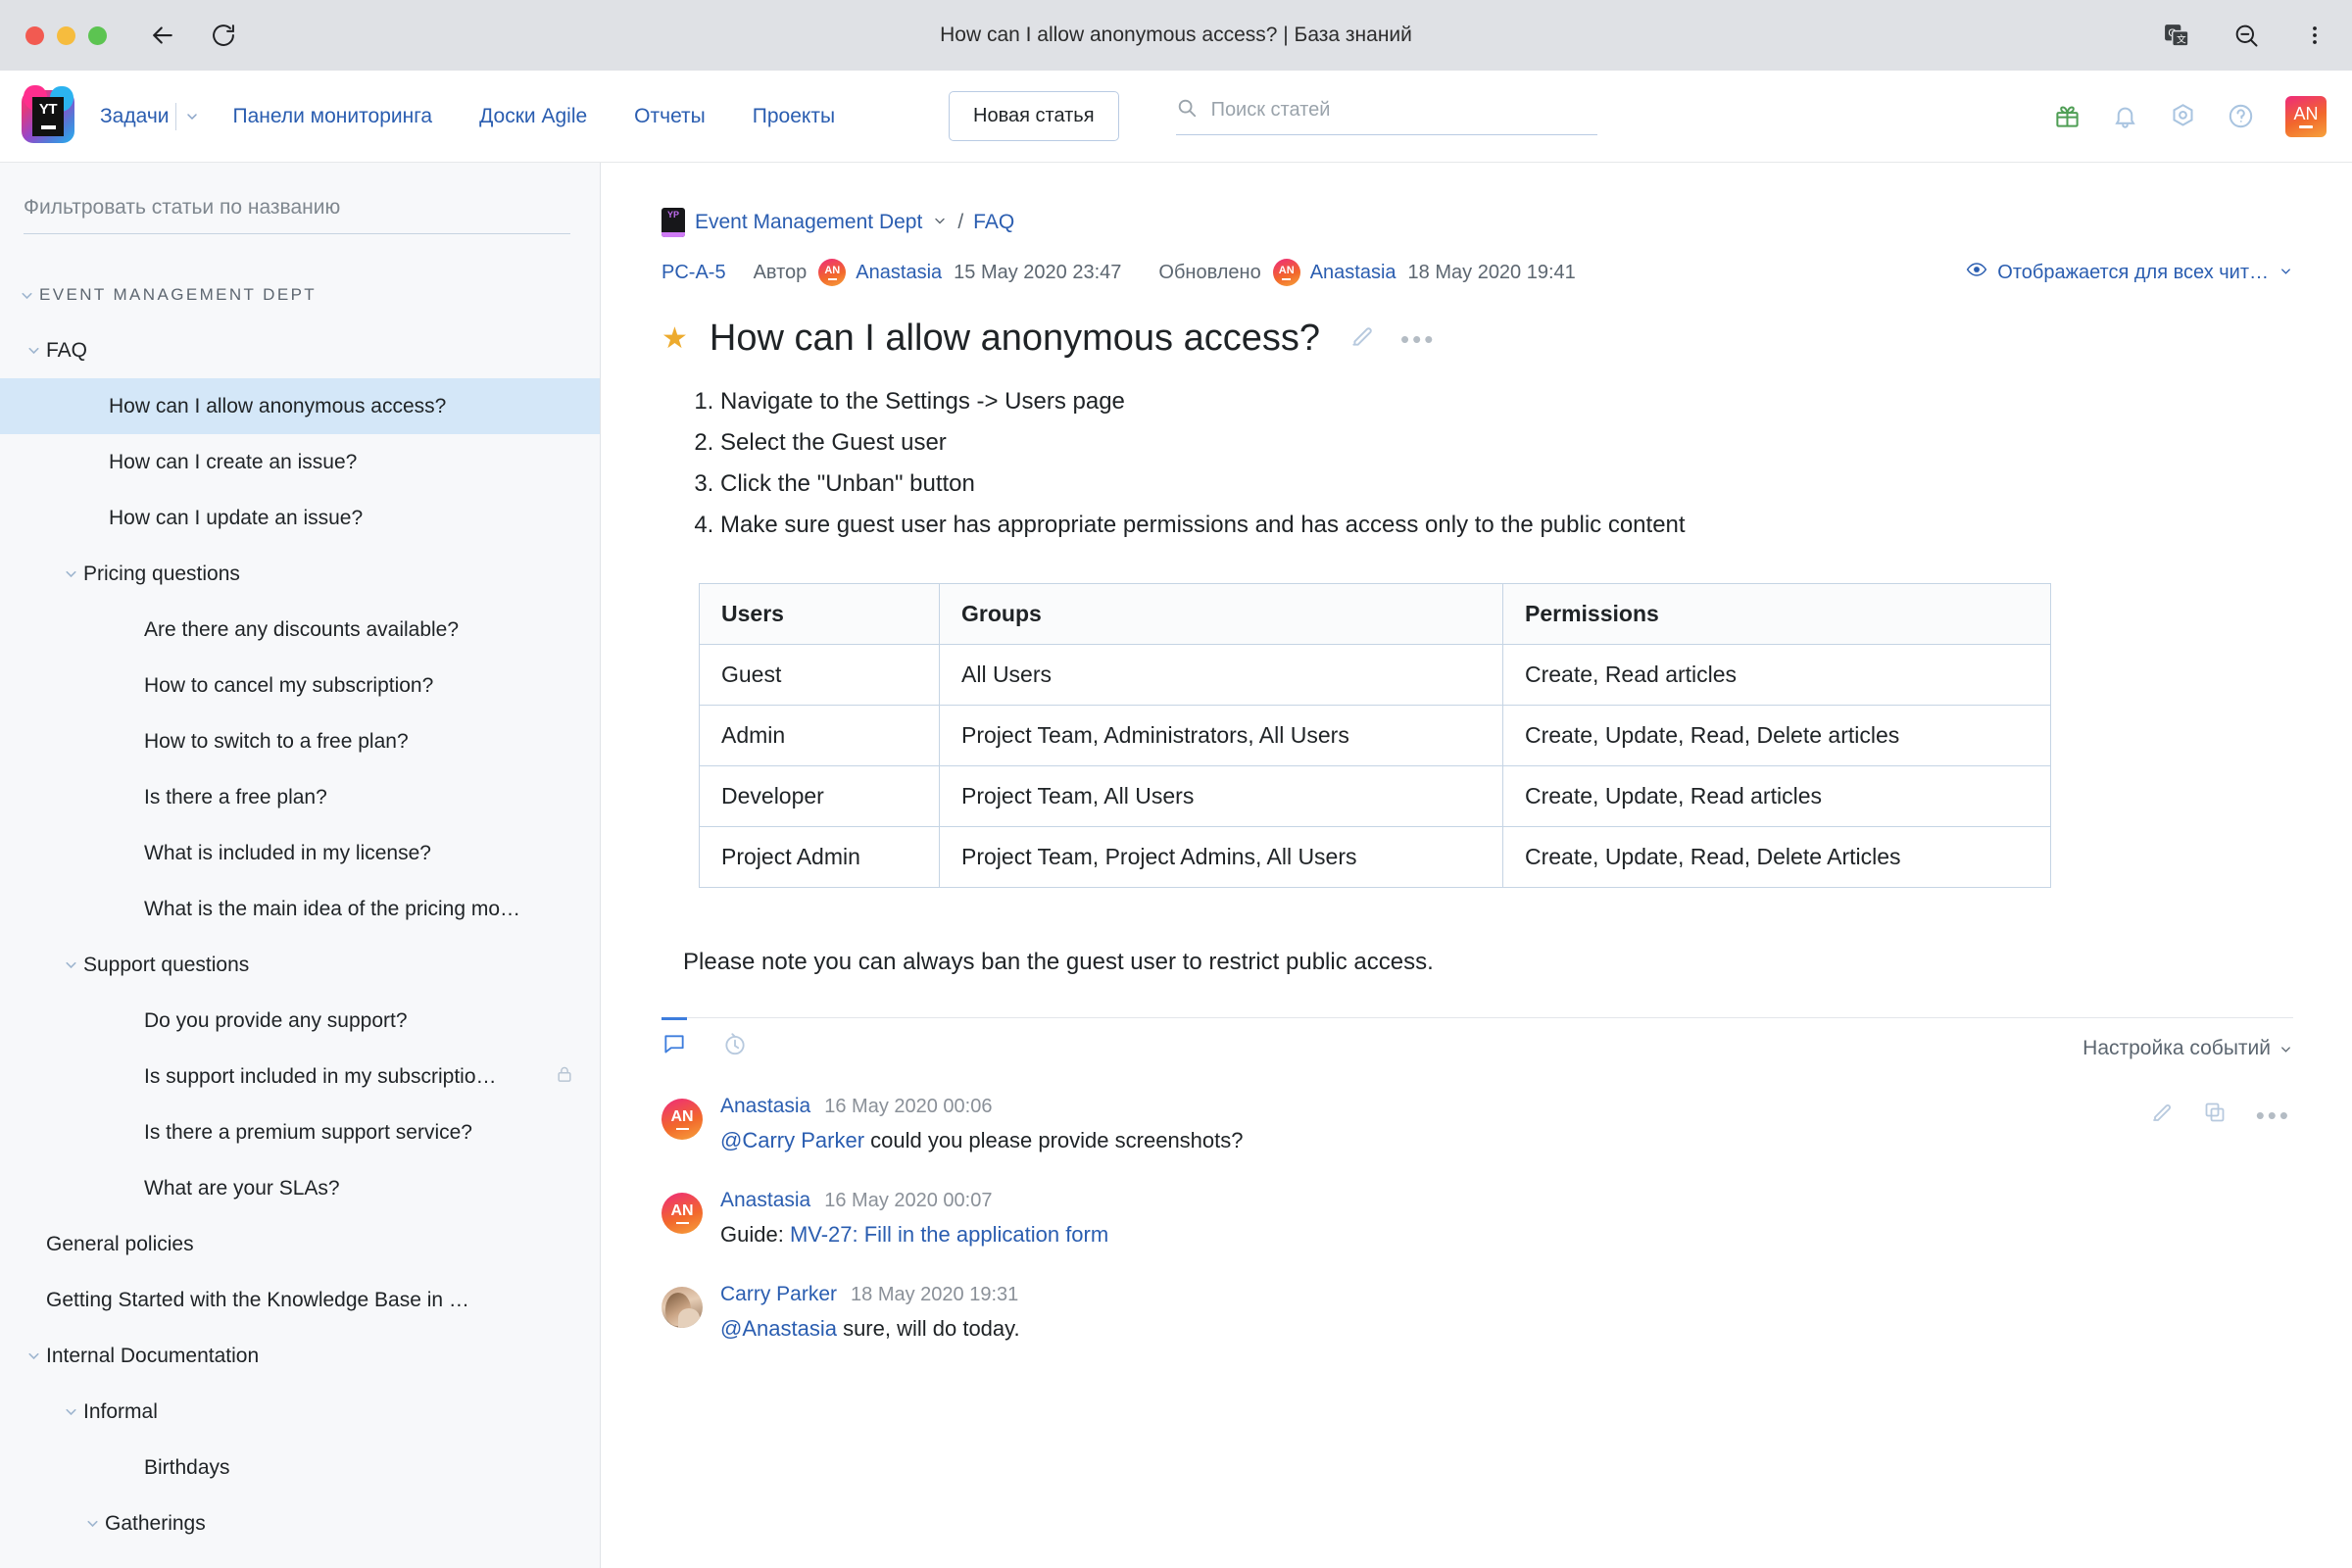  Describe the element at coordinates (694, 273) in the screenshot. I see `article-id: PC-A-5` at that location.